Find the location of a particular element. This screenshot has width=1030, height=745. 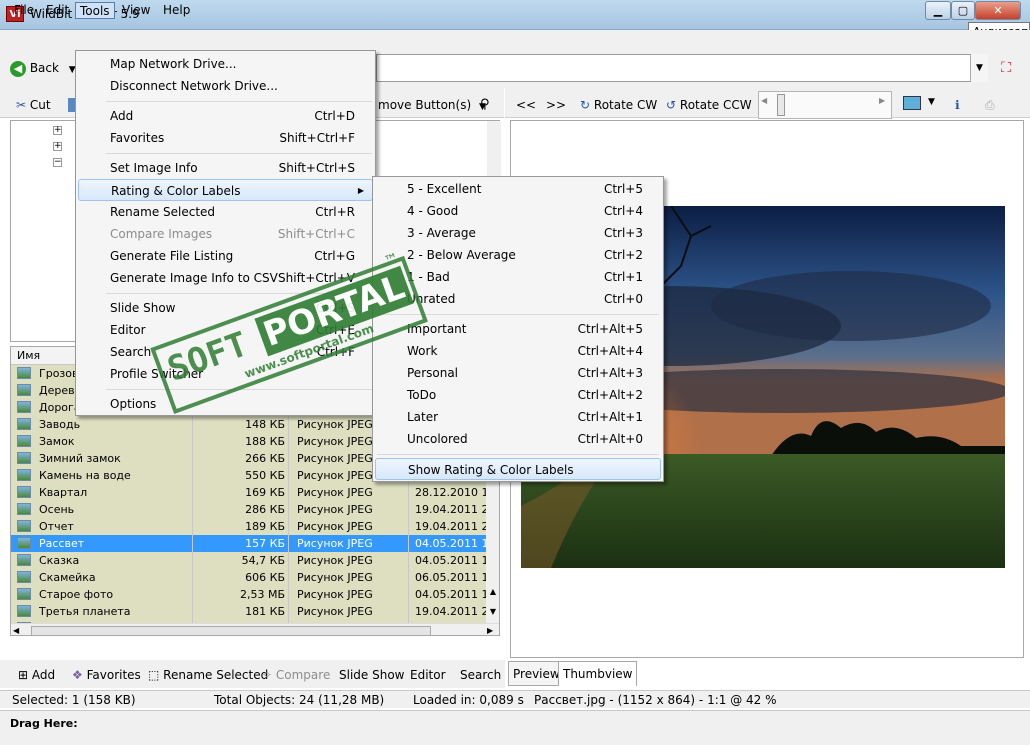

cut-button: ✂ Cut is located at coordinates (33, 105).